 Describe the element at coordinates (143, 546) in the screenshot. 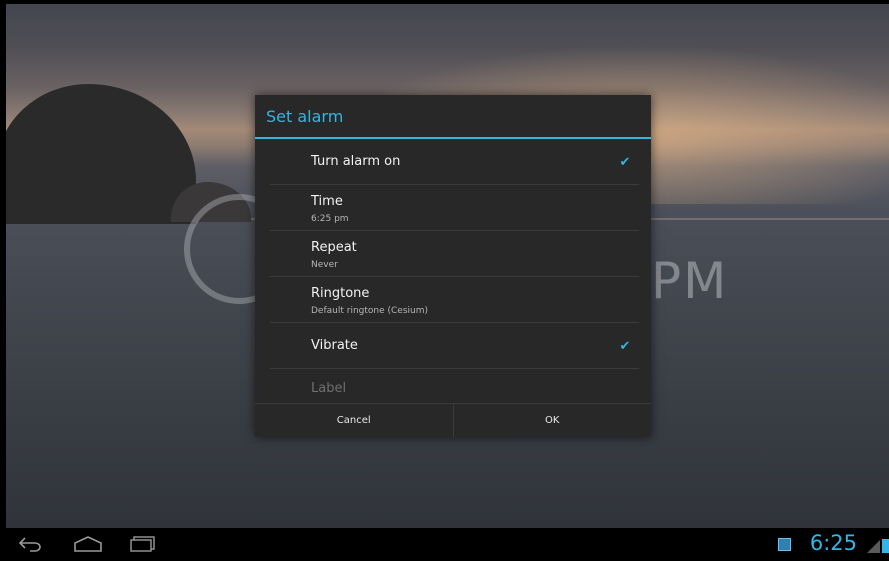

I see `recent-apps-icon` at that location.